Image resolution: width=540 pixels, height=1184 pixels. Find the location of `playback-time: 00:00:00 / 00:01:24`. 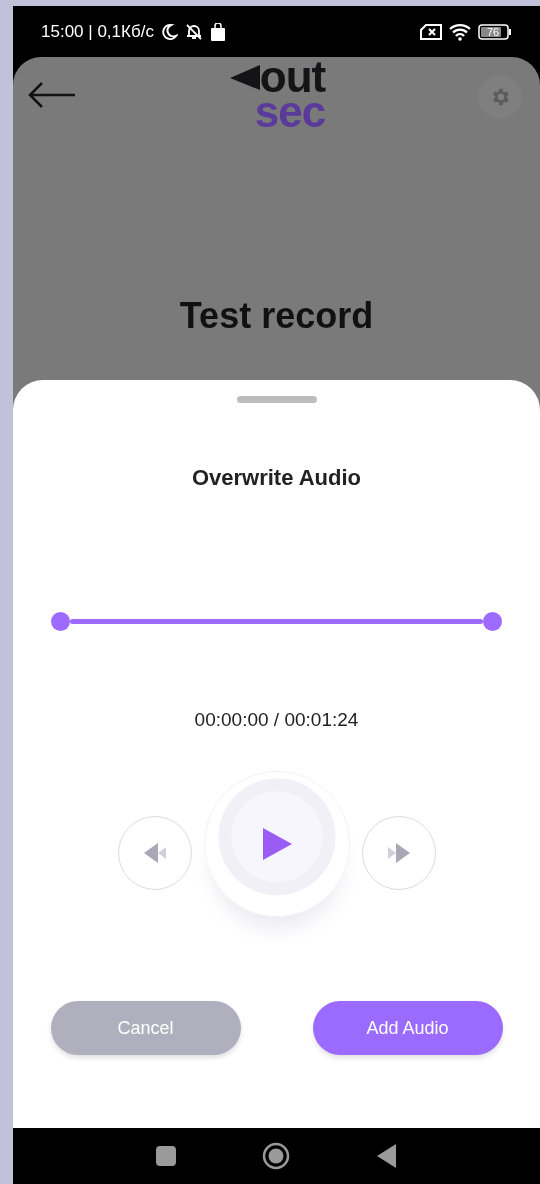

playback-time: 00:00:00 / 00:01:24 is located at coordinates (276, 720).